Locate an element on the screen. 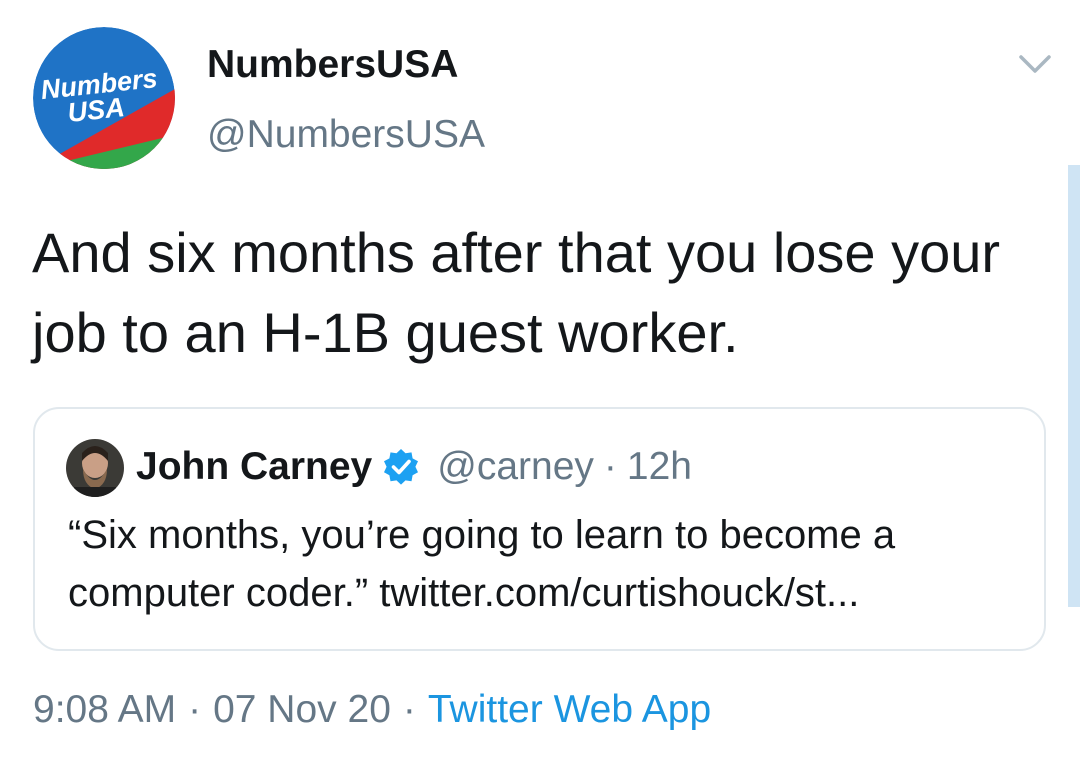  verified-badge-icon is located at coordinates (401, 467).